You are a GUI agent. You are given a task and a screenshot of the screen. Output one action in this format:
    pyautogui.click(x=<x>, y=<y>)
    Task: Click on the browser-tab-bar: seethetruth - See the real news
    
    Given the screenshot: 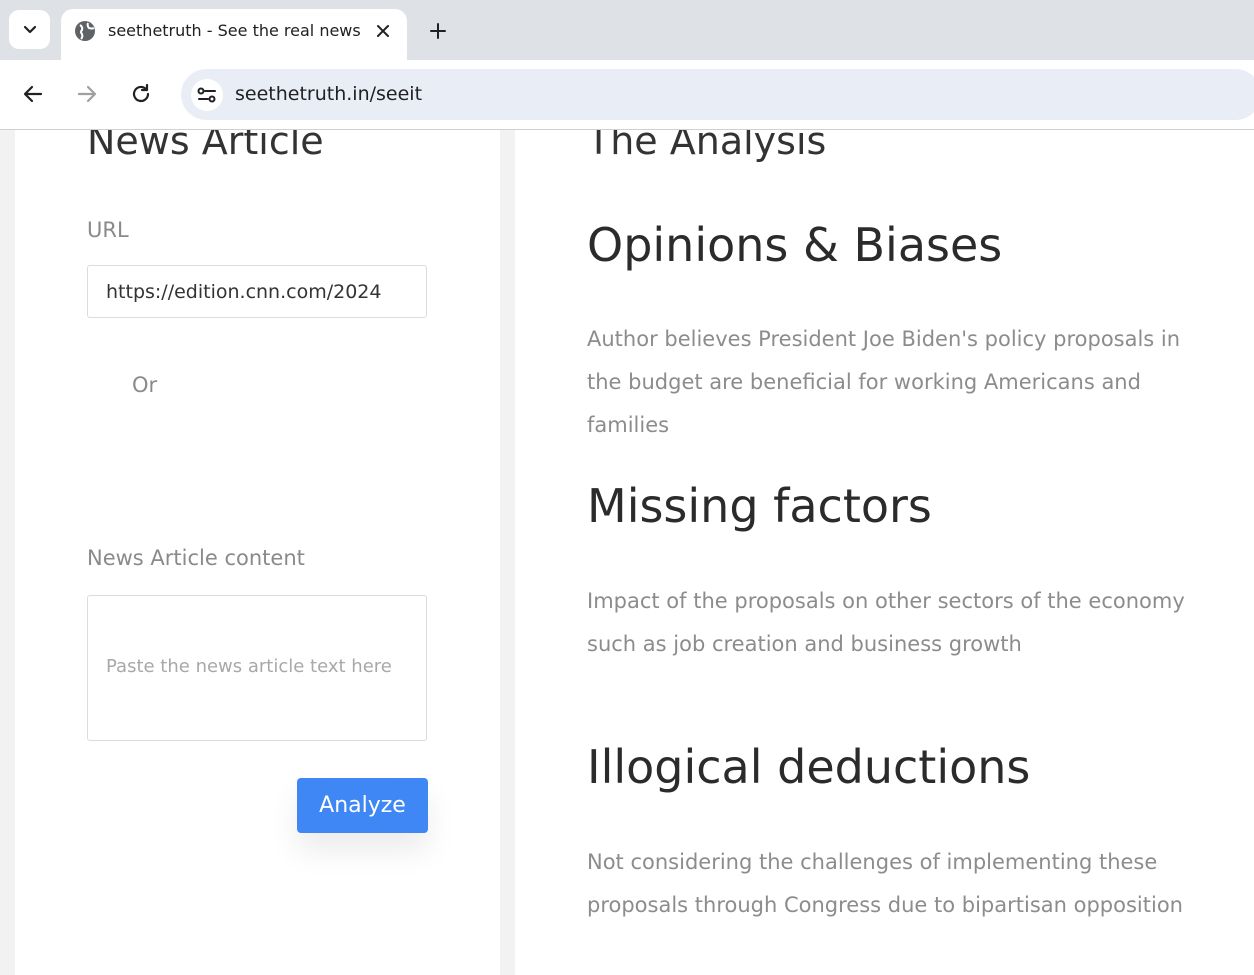 What is the action you would take?
    pyautogui.click(x=627, y=30)
    